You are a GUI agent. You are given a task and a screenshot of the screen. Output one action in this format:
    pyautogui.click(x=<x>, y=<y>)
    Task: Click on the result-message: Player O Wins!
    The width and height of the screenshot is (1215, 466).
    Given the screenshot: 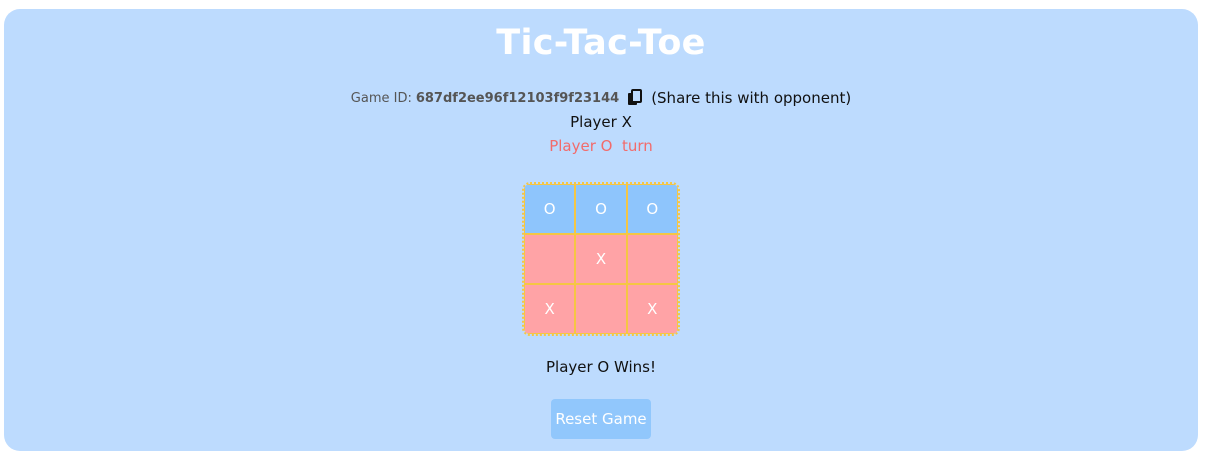 What is the action you would take?
    pyautogui.click(x=601, y=367)
    